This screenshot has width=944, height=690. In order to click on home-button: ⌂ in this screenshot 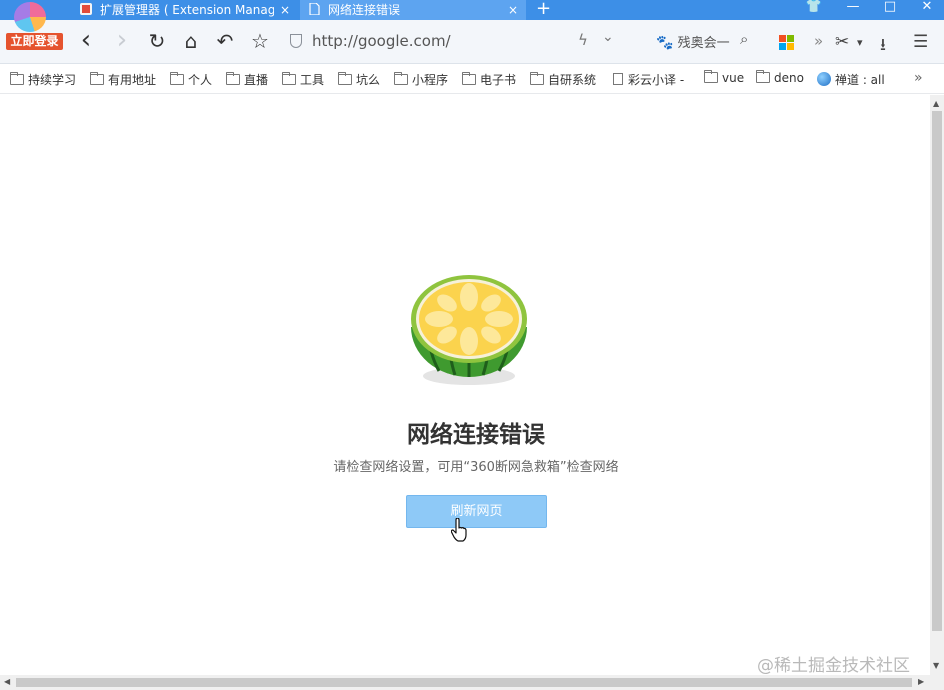, I will do `click(191, 42)`.